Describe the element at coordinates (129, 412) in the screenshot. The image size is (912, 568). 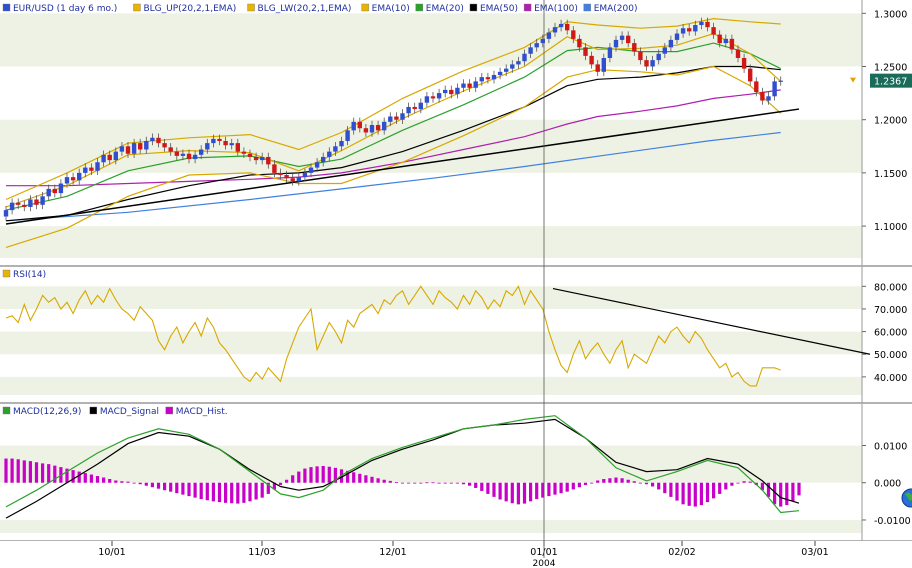
I see `legend-label: MACD_Signal` at that location.